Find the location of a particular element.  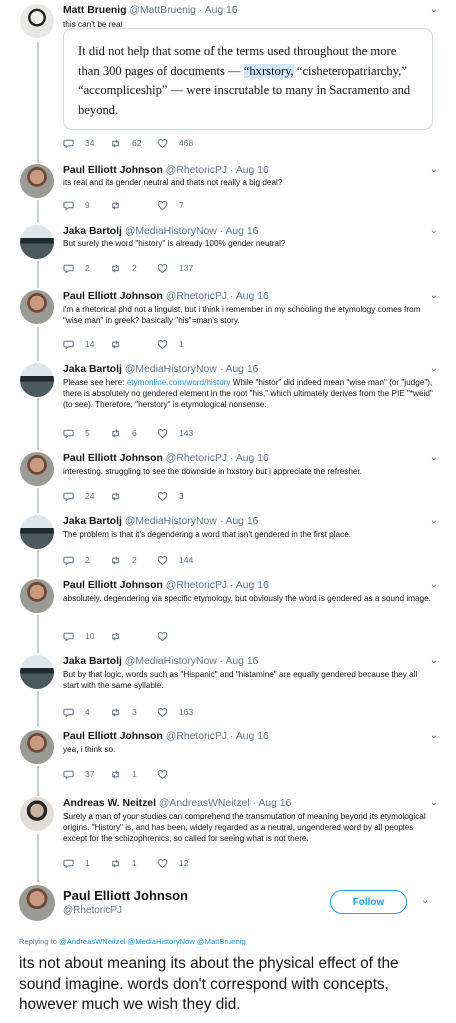

like-button: 3 is located at coordinates (187, 496).